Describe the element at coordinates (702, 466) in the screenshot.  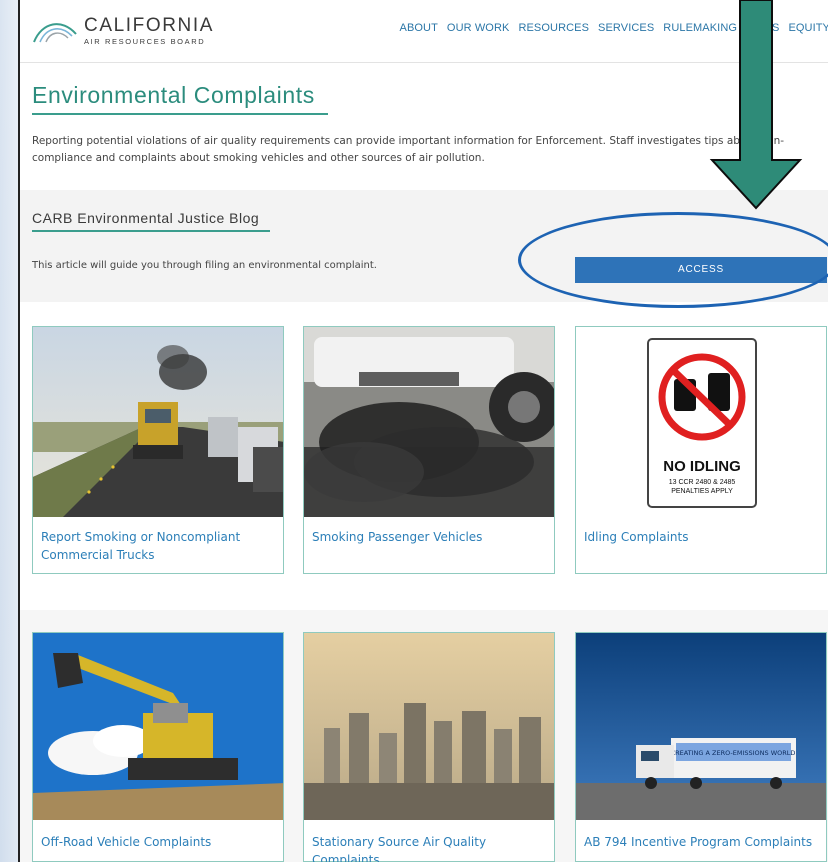
I see `sign-heading: NO IDLING` at that location.